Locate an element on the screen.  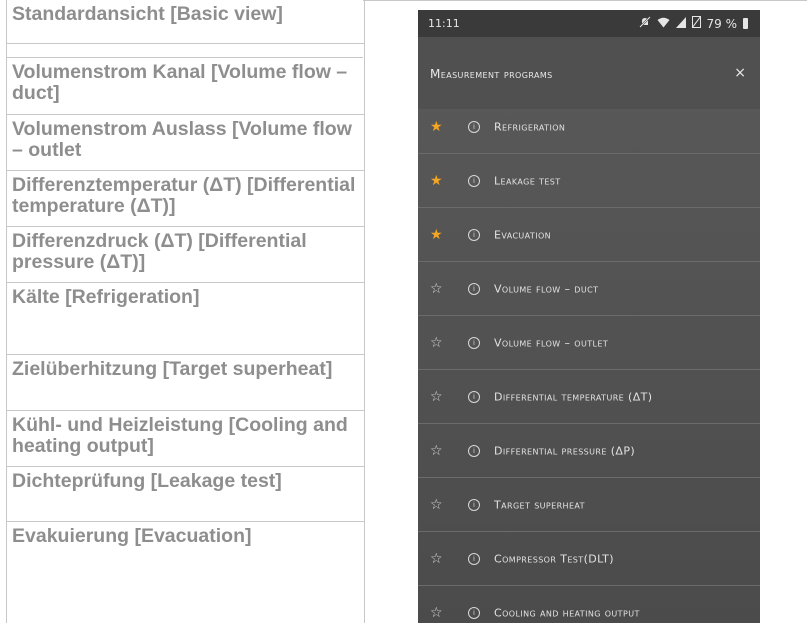
program-item-leakage-test: ★ i Leakage test is located at coordinates (589, 181).